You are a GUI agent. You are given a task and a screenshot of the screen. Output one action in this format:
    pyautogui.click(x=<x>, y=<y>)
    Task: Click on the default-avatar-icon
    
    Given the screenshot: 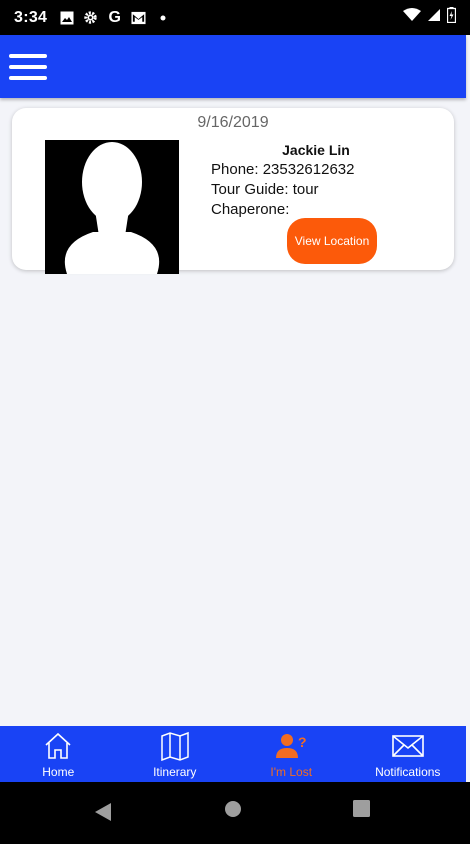 What is the action you would take?
    pyautogui.click(x=112, y=207)
    